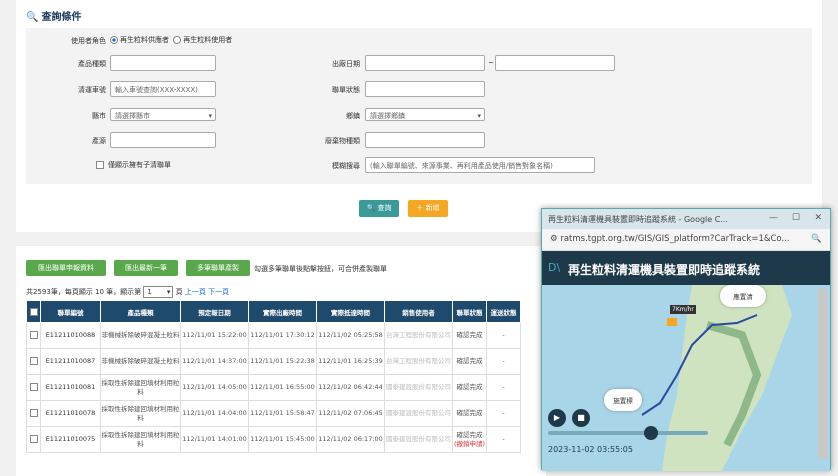 The width and height of the screenshot is (838, 476). What do you see at coordinates (208, 40) in the screenshot?
I see `role-opt-user: 再生粒料使用者` at bounding box center [208, 40].